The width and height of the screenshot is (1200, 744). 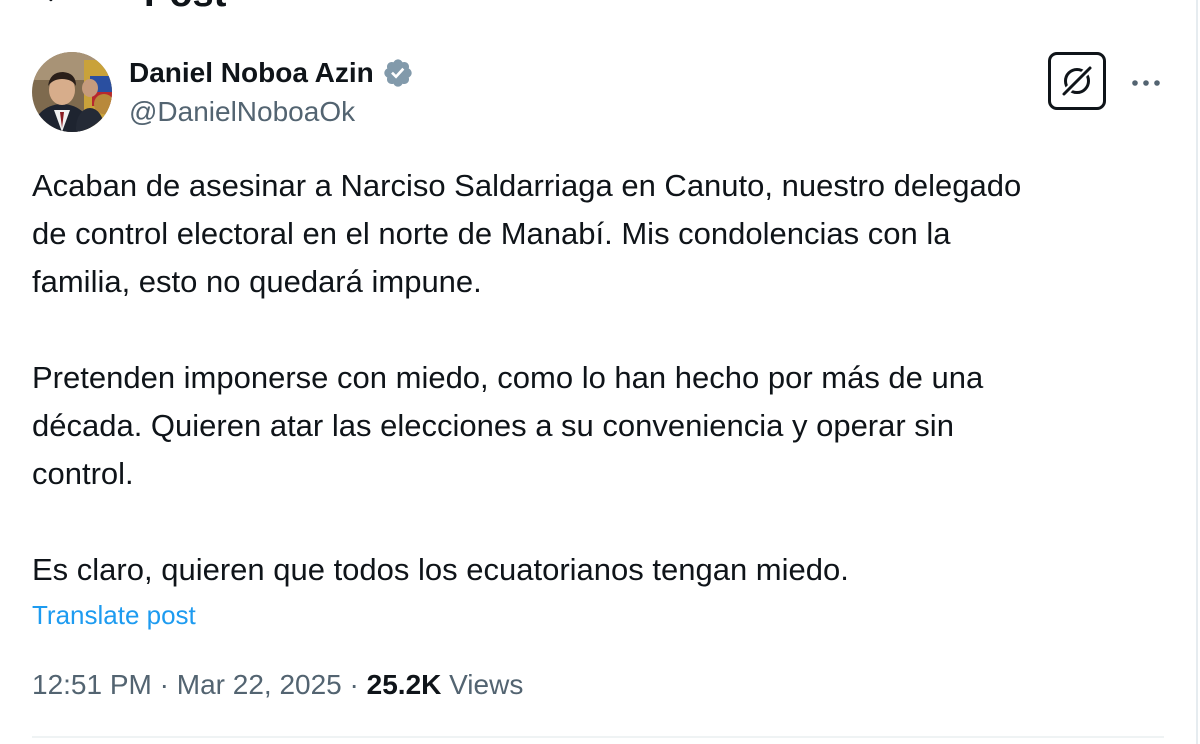 I want to click on post-meta: 12:51 PM · Mar 22, 2025 · 25.2K Views, so click(x=277, y=685).